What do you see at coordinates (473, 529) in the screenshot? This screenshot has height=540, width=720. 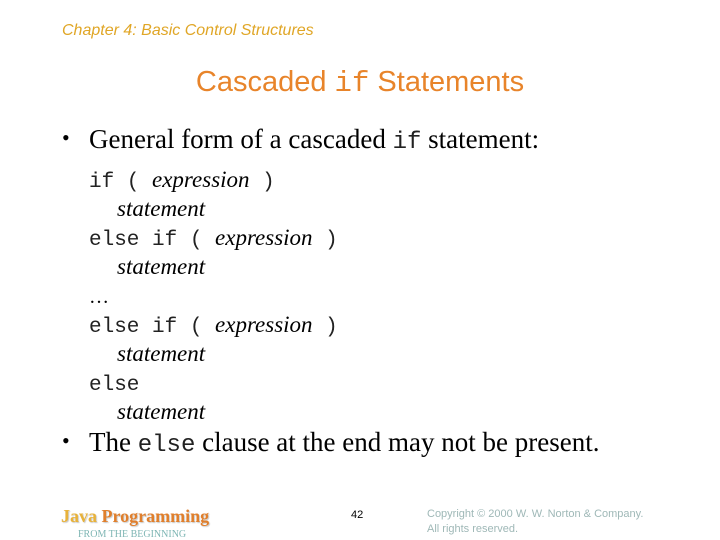 I see `rights-line: All rights reserved.` at bounding box center [473, 529].